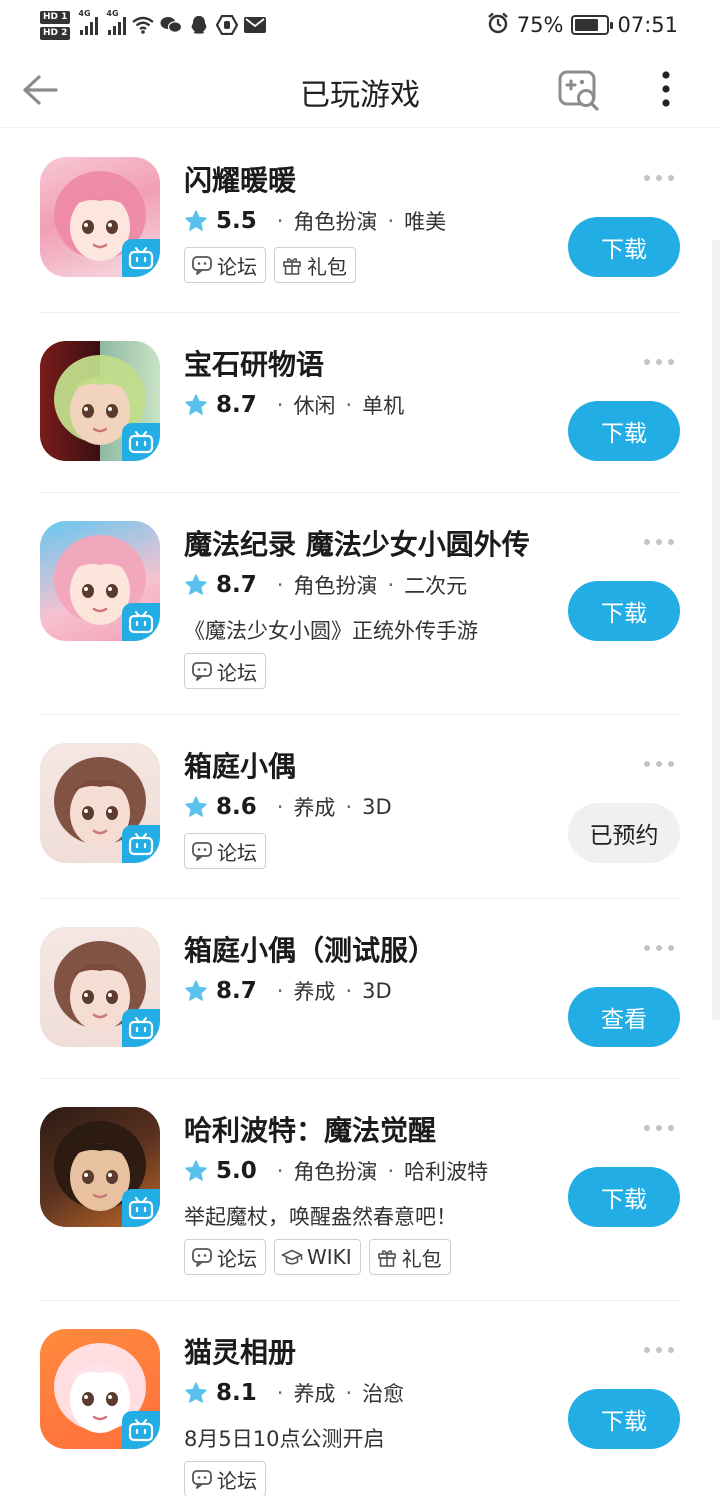 This screenshot has height=1496, width=720. Describe the element at coordinates (666, 90) in the screenshot. I see `more-options-button` at that location.